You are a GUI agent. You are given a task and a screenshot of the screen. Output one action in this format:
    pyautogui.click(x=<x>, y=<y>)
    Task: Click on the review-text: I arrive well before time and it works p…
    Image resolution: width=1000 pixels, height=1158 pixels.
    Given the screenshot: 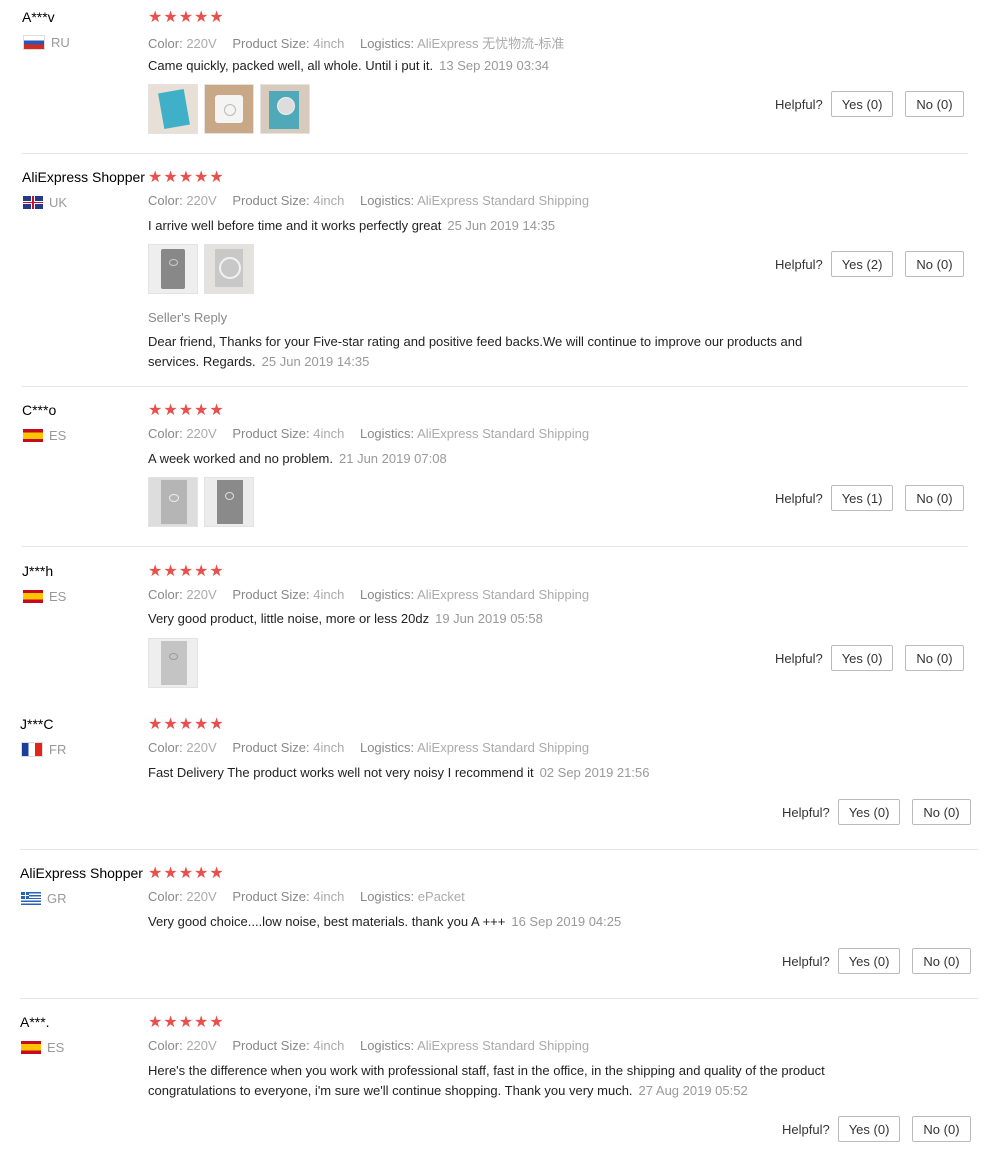 What is the action you would take?
    pyautogui.click(x=468, y=226)
    